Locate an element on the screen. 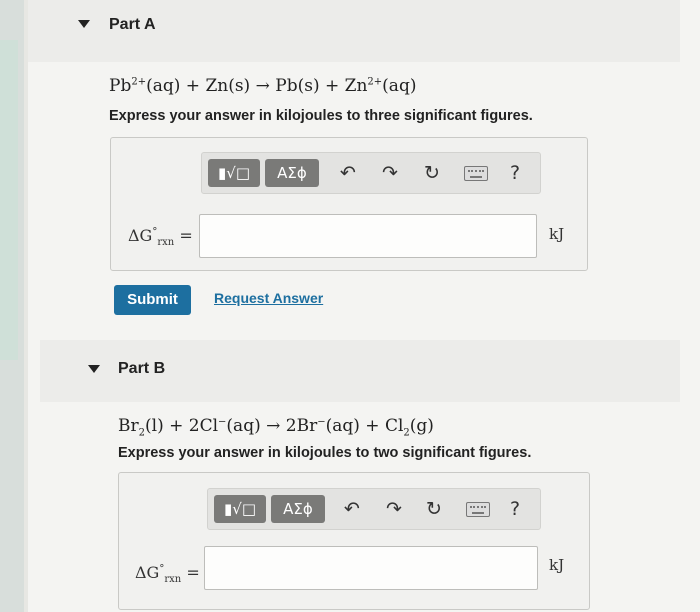  left-edge-strip is located at coordinates (12, 306).